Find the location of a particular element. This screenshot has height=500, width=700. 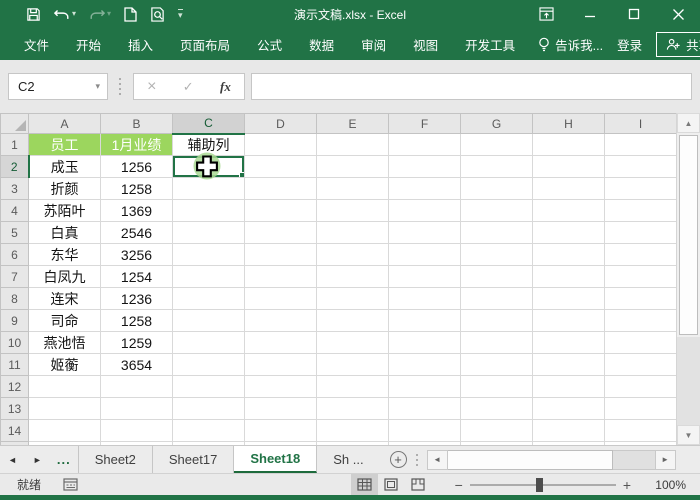

cell-F1 is located at coordinates (424, 144).